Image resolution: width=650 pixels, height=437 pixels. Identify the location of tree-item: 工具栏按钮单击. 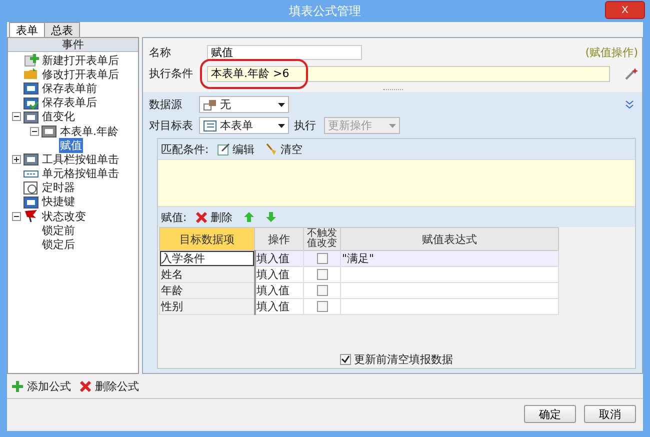
(80, 159).